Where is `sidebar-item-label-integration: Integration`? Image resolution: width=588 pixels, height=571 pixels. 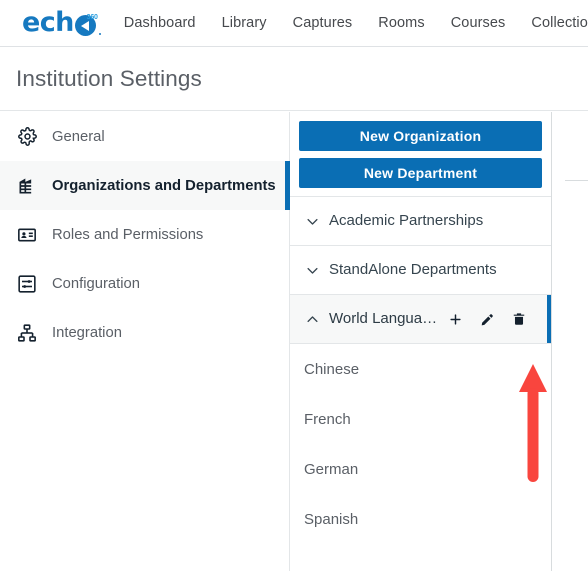 sidebar-item-label-integration: Integration is located at coordinates (87, 332).